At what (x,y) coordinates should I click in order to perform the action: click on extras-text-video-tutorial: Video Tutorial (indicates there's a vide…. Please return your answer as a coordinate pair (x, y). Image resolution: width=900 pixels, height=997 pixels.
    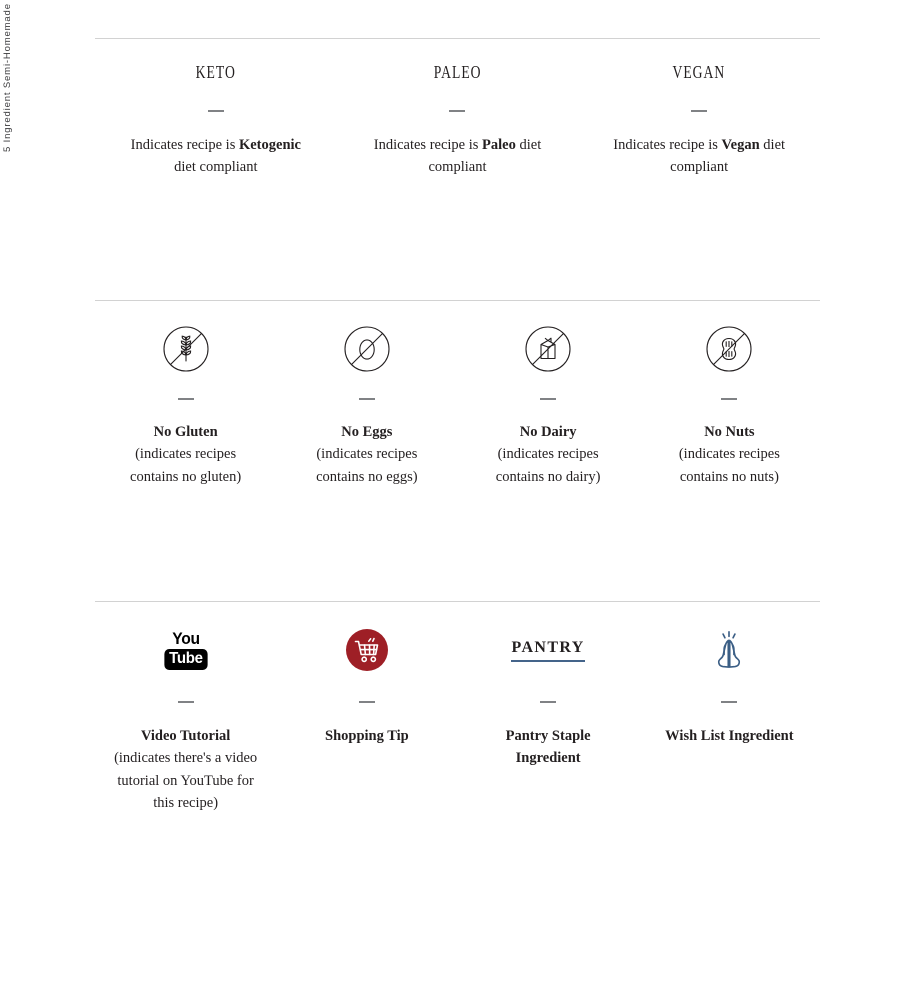
    Looking at the image, I should click on (186, 770).